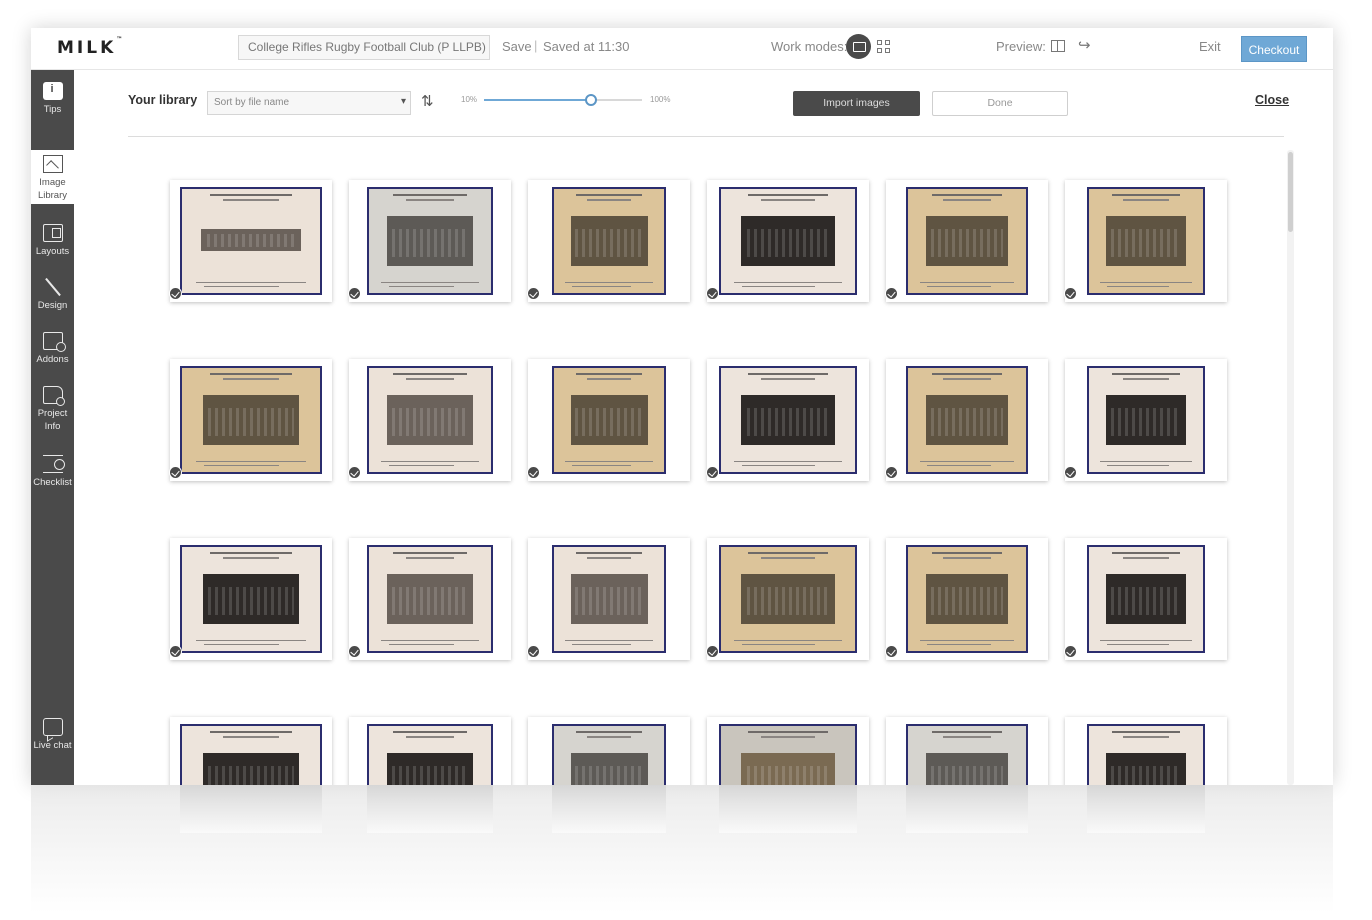 The image size is (1372, 920). Describe the element at coordinates (1272, 100) in the screenshot. I see `close-link: Close` at that location.